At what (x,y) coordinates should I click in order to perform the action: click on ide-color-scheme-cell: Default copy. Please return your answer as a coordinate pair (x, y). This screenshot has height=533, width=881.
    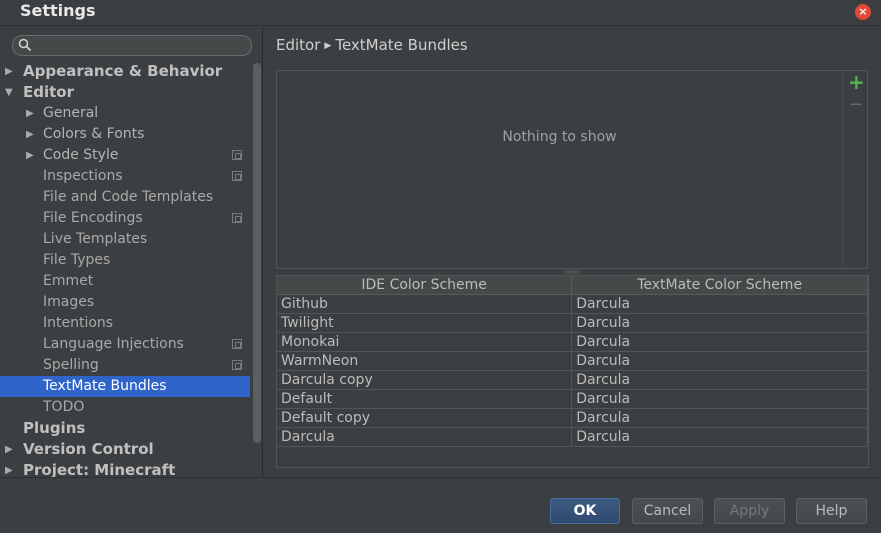
    Looking at the image, I should click on (425, 418).